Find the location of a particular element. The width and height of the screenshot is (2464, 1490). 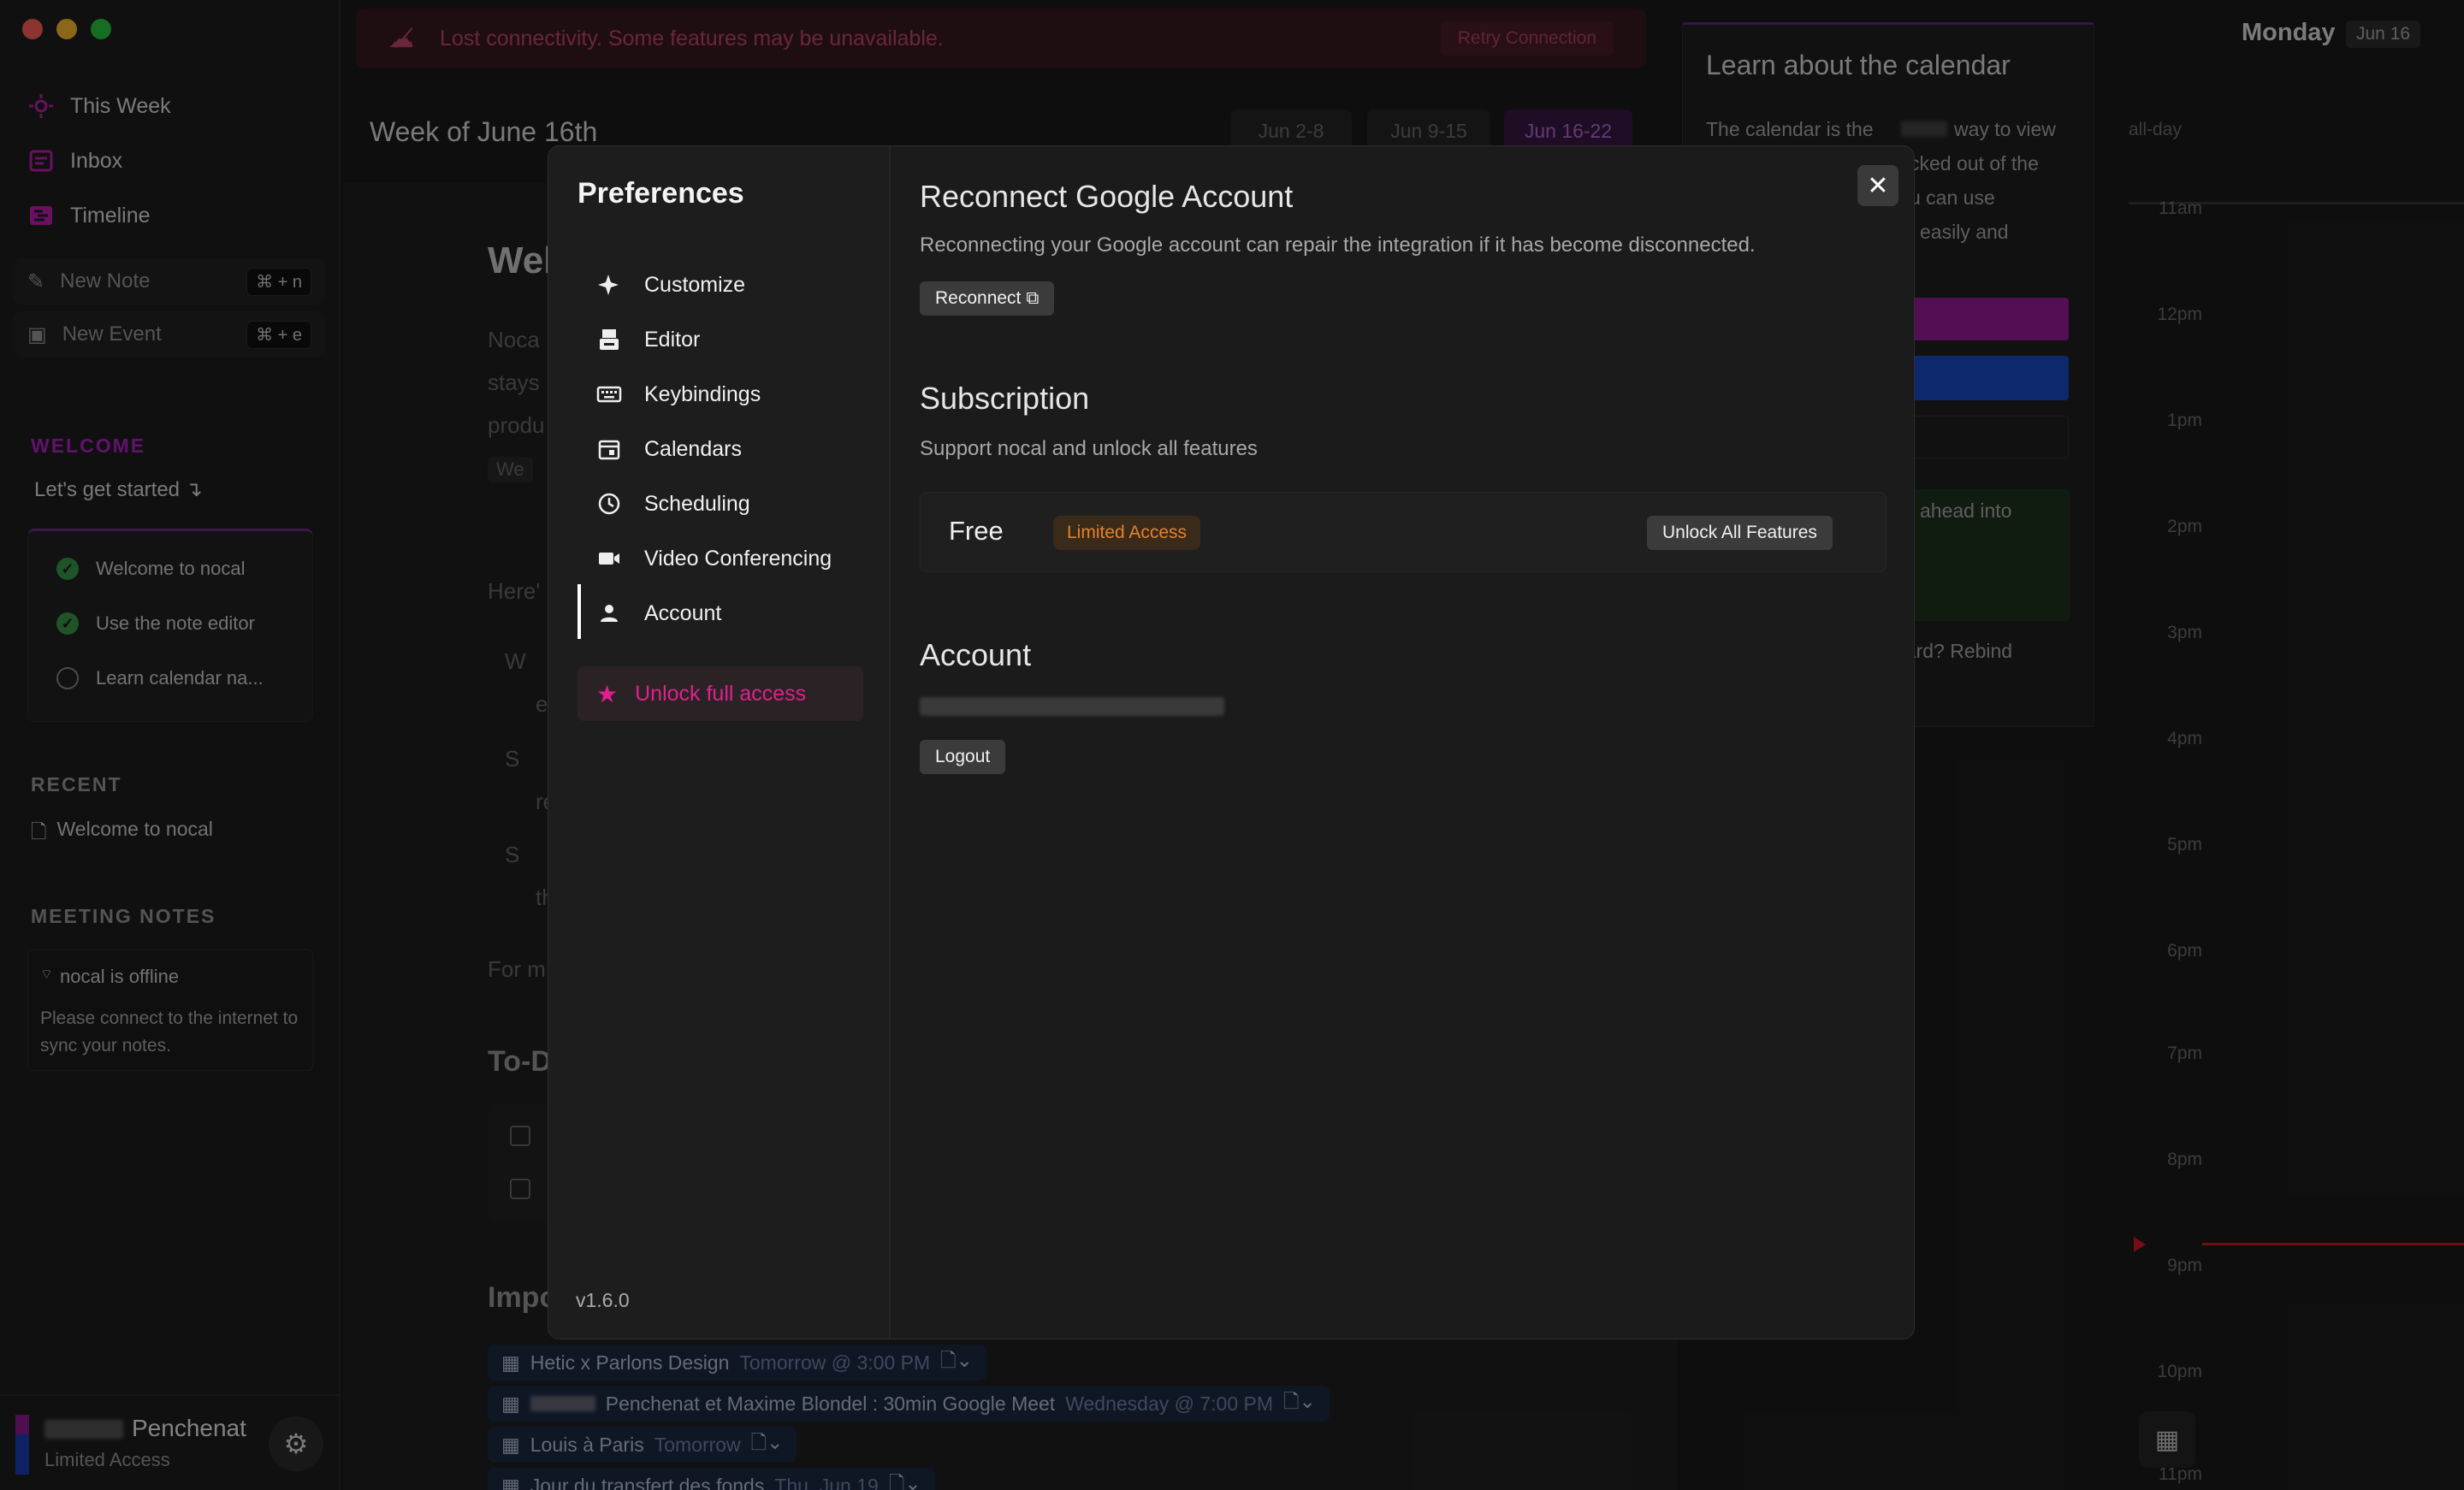

active-indicator is located at coordinates (579, 611).